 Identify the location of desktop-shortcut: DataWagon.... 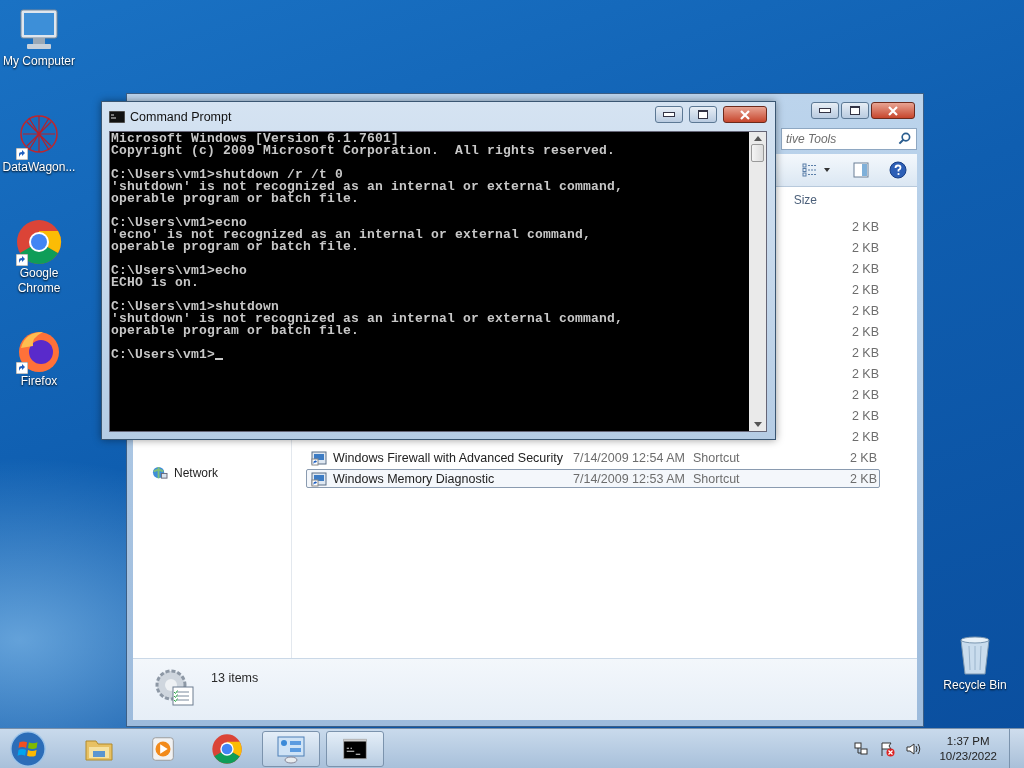
(39, 160).